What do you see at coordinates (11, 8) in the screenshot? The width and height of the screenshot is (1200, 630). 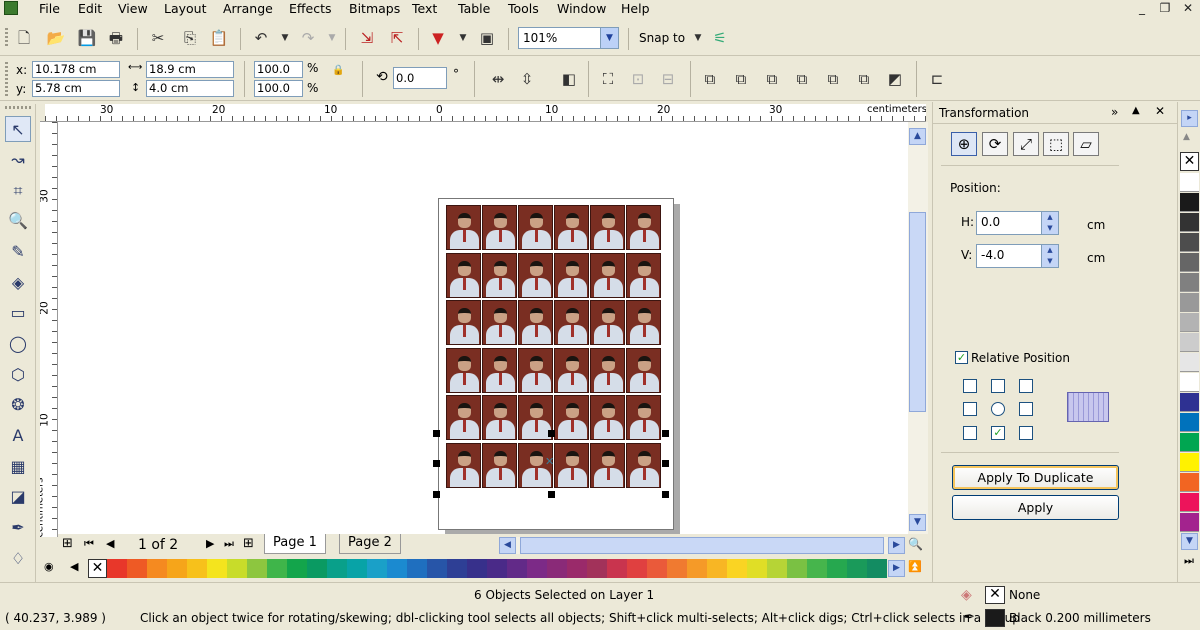 I see `app-icon` at bounding box center [11, 8].